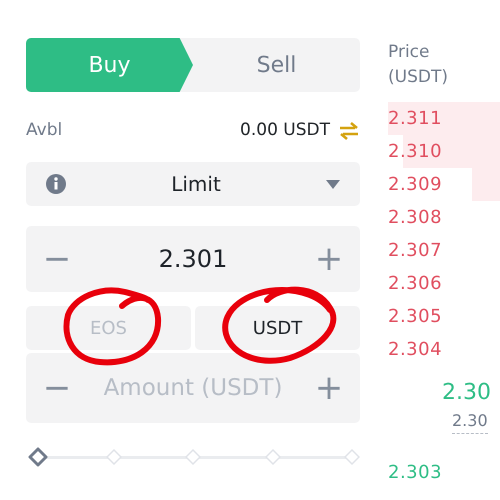 The height and width of the screenshot is (500, 500). What do you see at coordinates (415, 185) in the screenshot?
I see `ask-price: 2.309` at bounding box center [415, 185].